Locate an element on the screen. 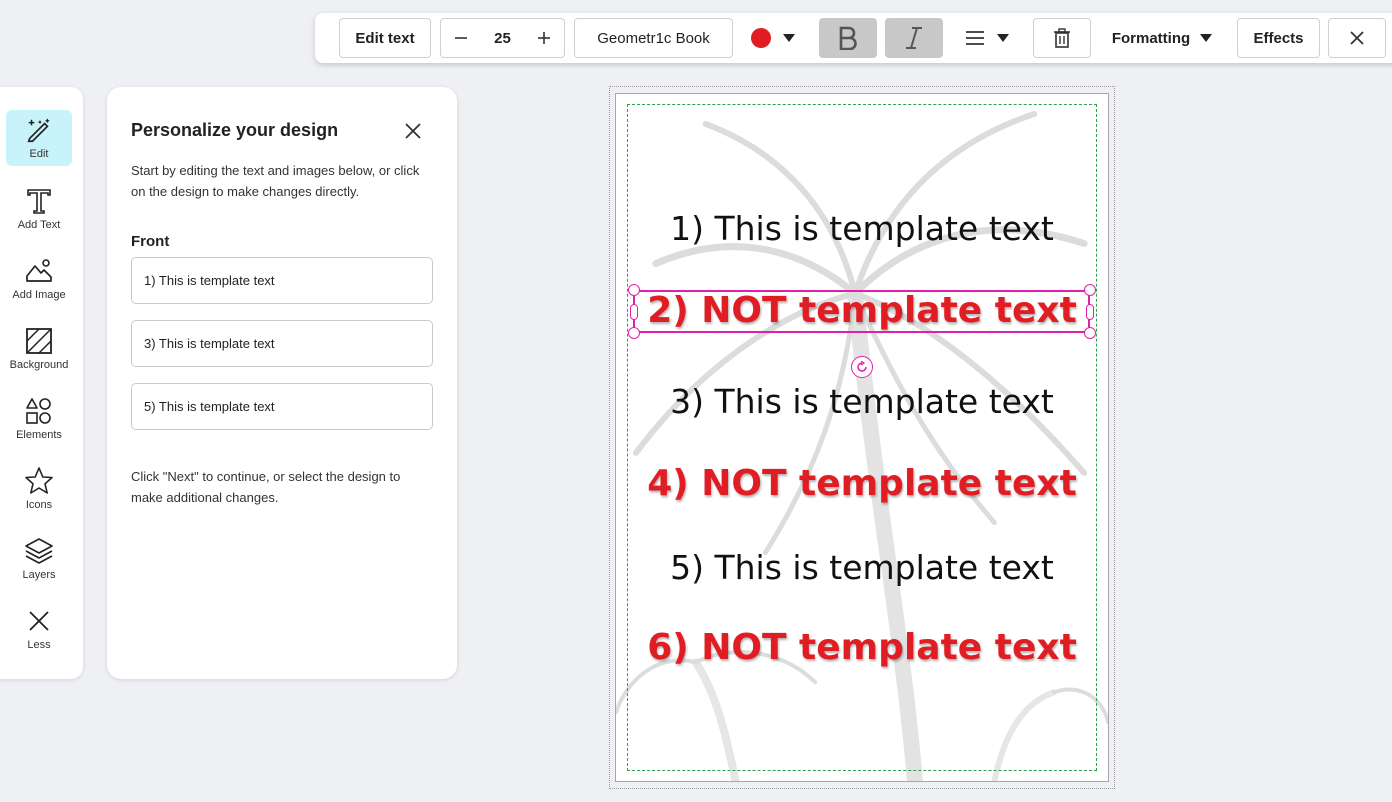 The height and width of the screenshot is (802, 1392). color-swatch is located at coordinates (761, 38).